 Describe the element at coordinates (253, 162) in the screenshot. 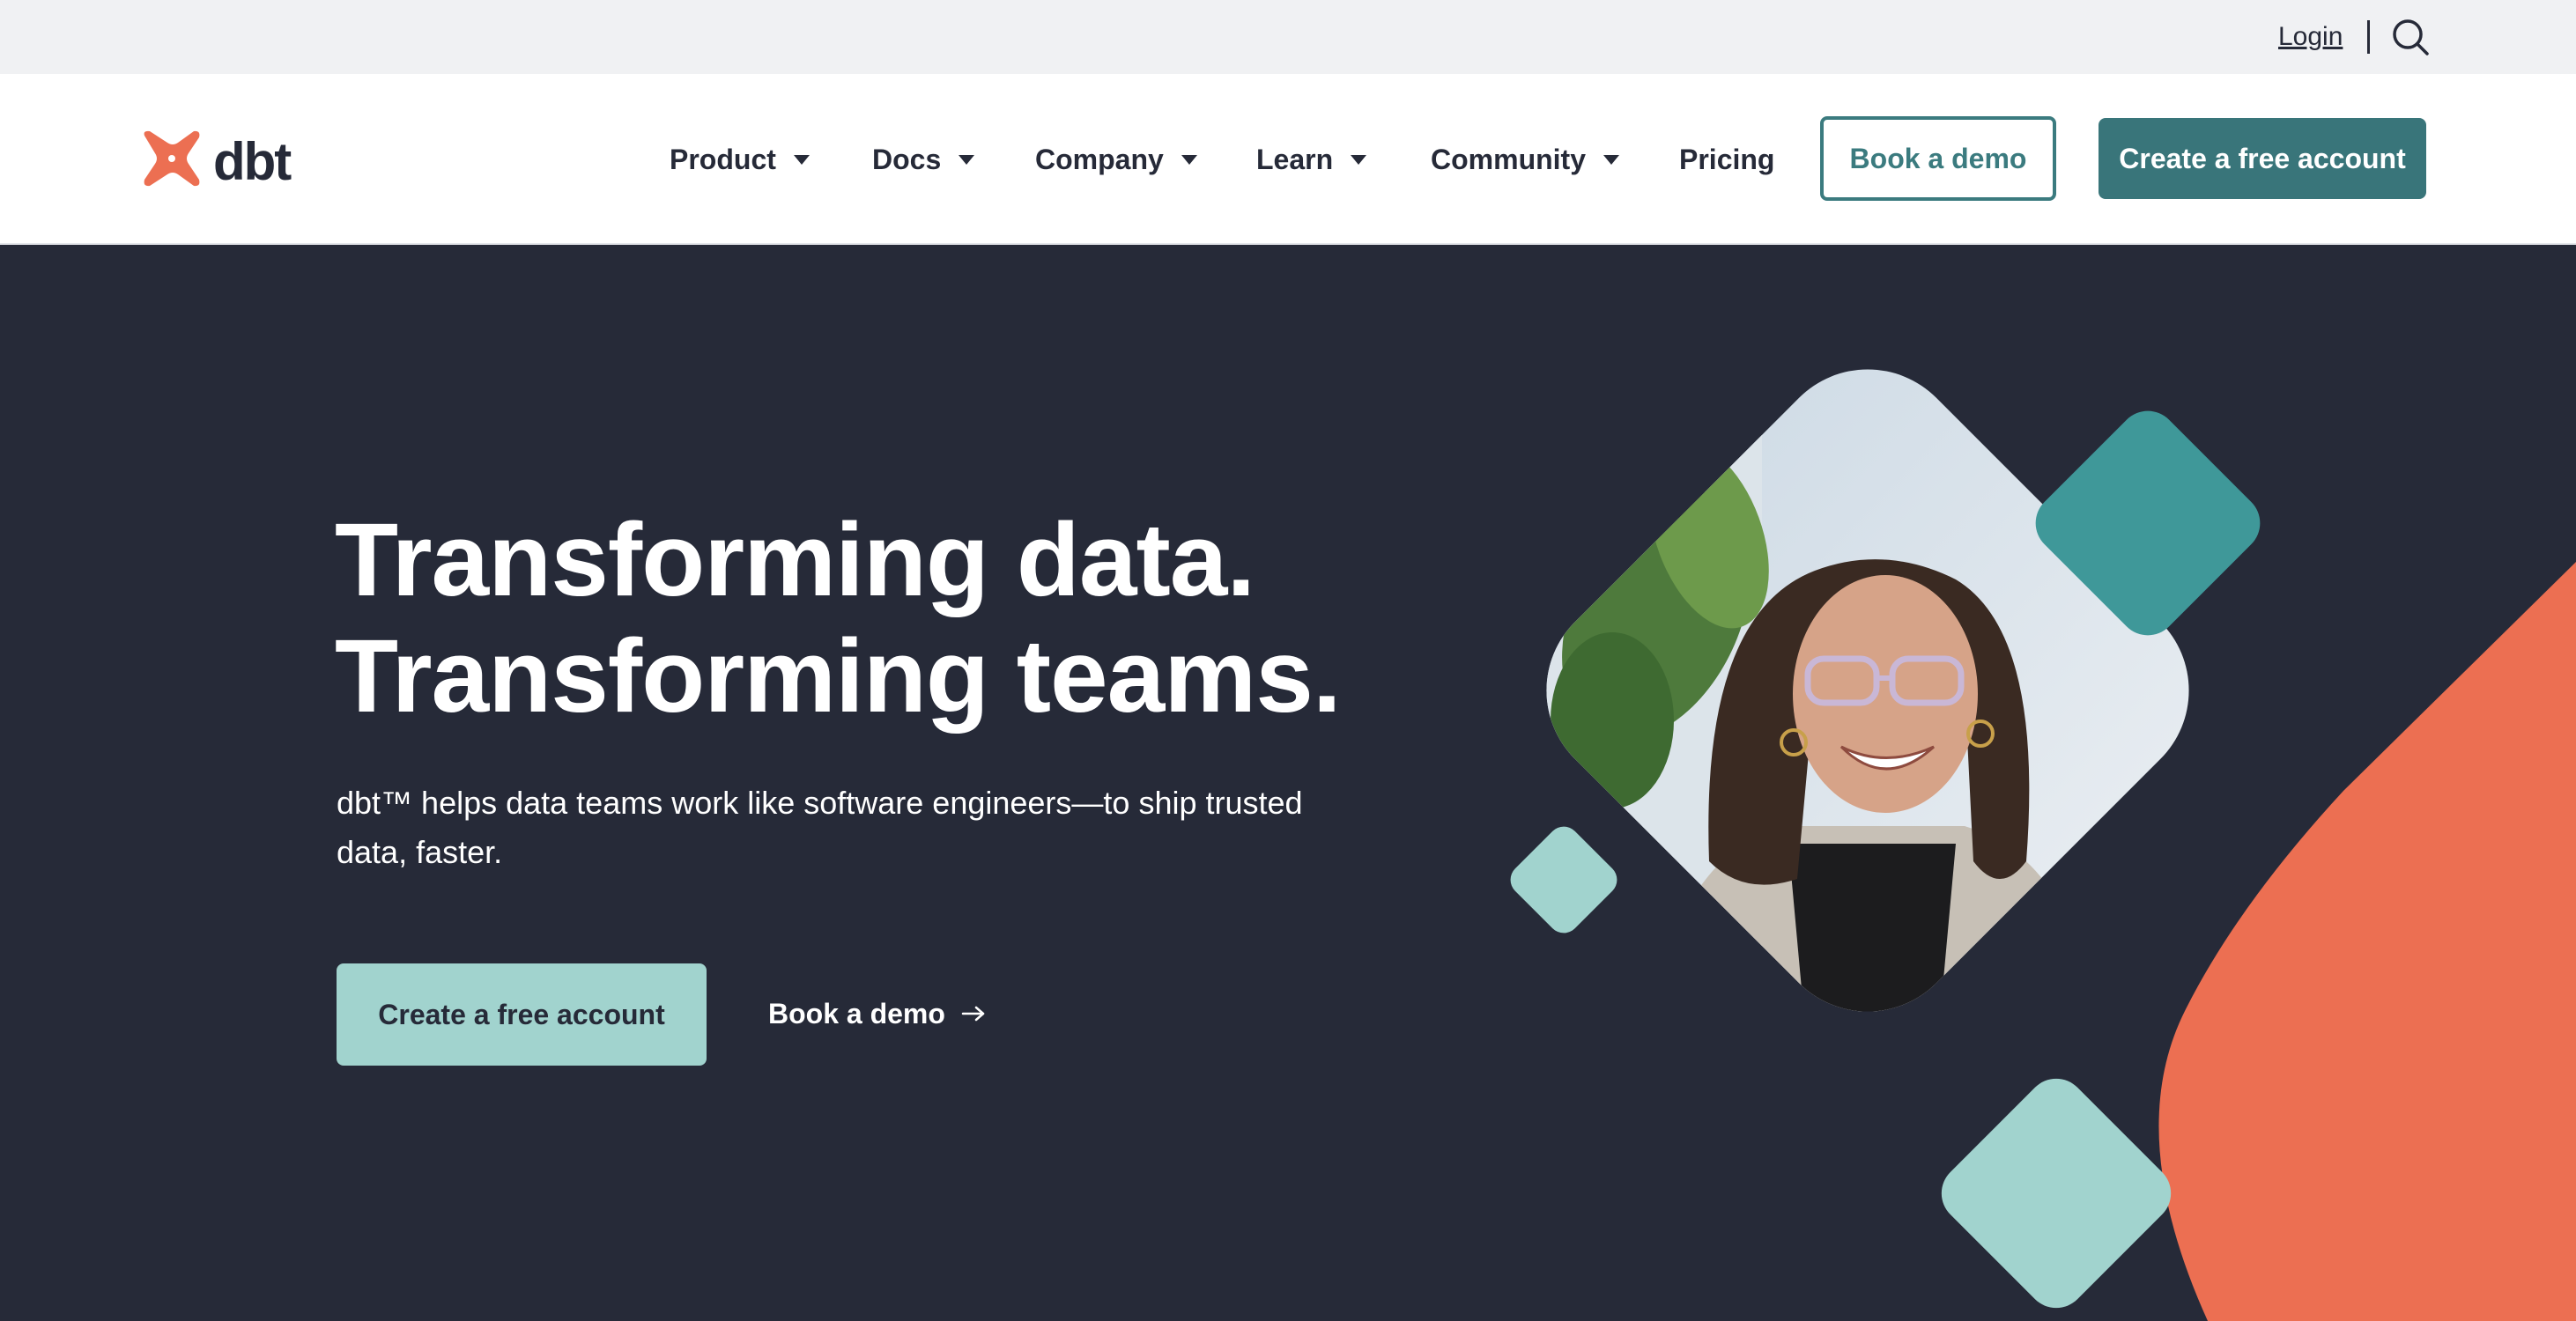

I see `logo-wordmark: dbt` at that location.